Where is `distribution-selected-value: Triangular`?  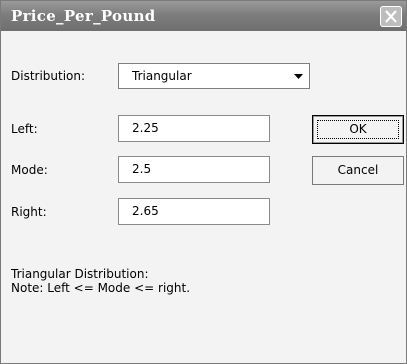
distribution-selected-value: Triangular is located at coordinates (162, 76).